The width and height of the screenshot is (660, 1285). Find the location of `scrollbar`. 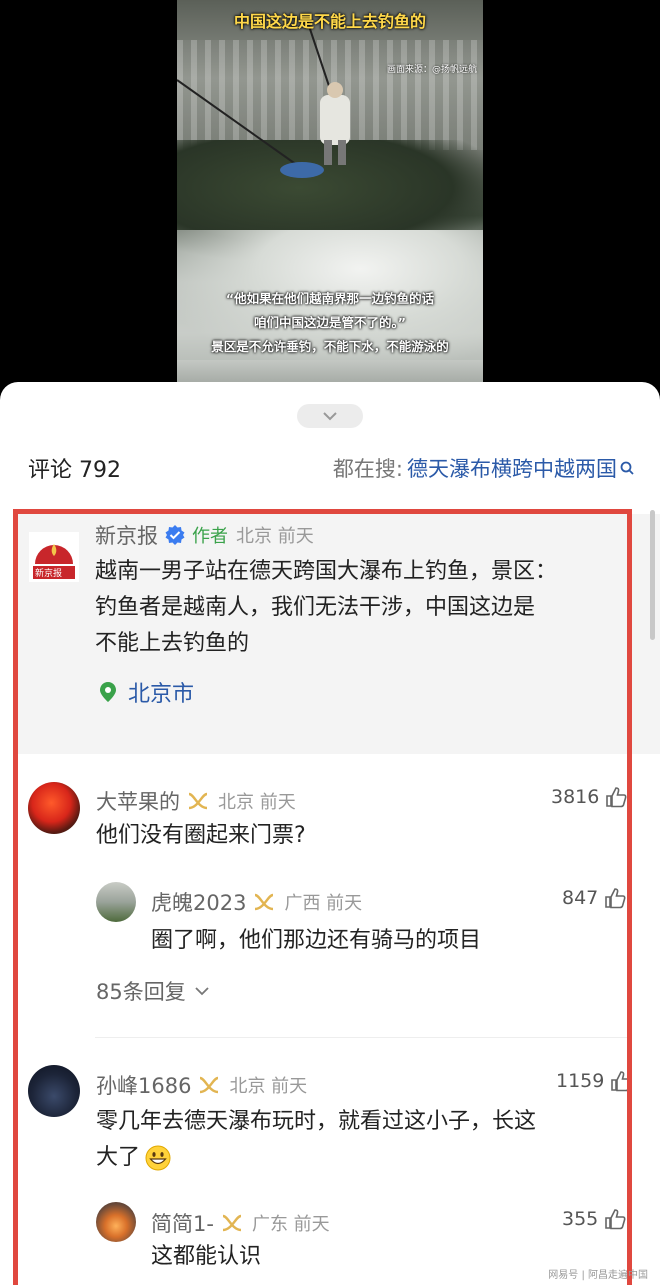

scrollbar is located at coordinates (652, 575).